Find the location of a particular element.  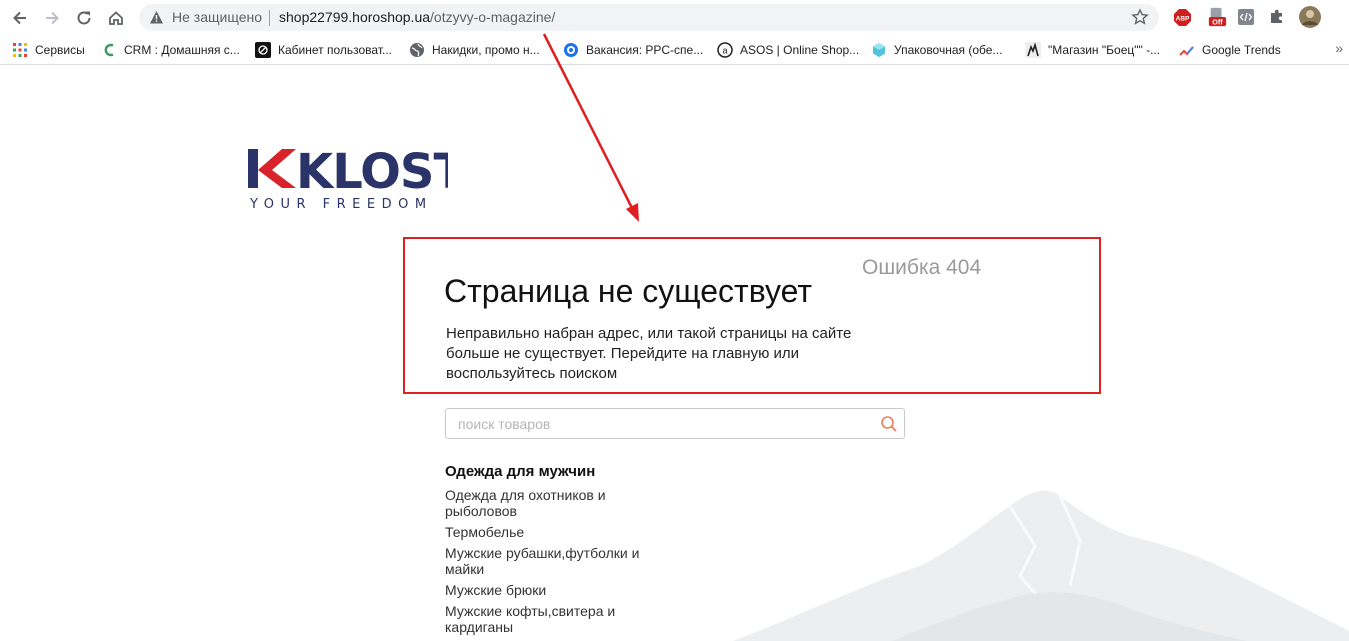

adblock-icon: ABP is located at coordinates (1182, 17).